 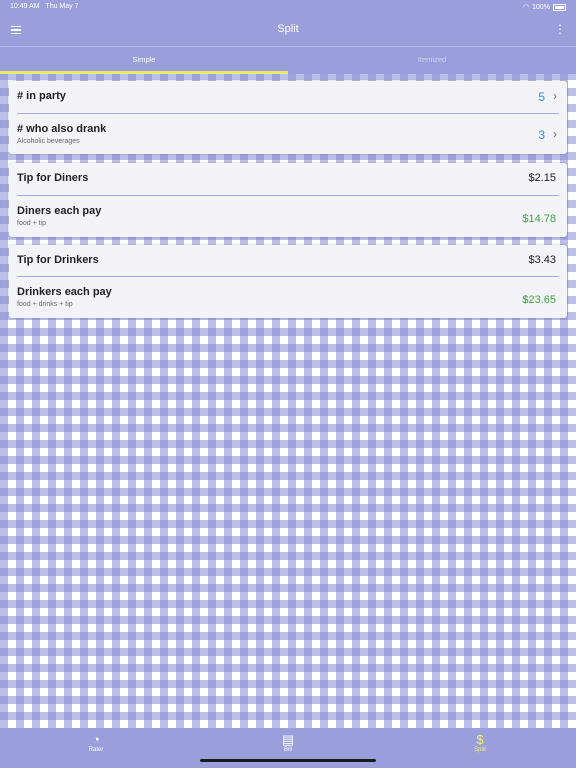 I want to click on drinkers-pay-sub: food + drinks + tip, so click(x=45, y=304).